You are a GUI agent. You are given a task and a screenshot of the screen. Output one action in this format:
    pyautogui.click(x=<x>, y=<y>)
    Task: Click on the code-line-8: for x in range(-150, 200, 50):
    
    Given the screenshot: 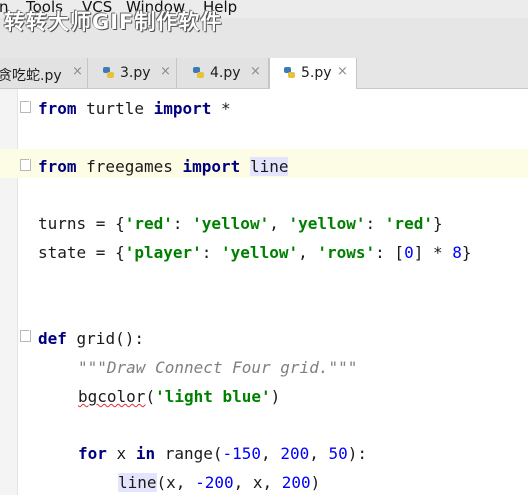 What is the action you would take?
    pyautogui.click(x=223, y=453)
    